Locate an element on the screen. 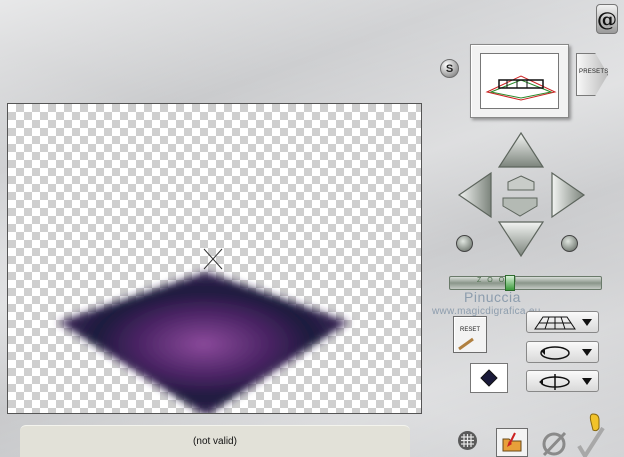  move-down-icon is located at coordinates (520, 207).